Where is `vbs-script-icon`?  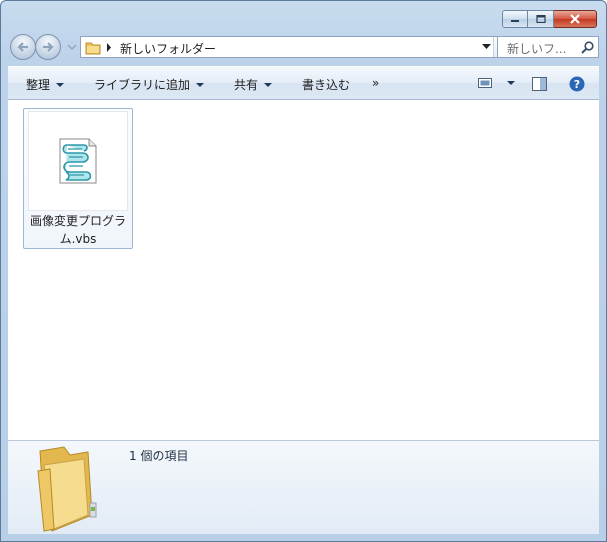 vbs-script-icon is located at coordinates (78, 161).